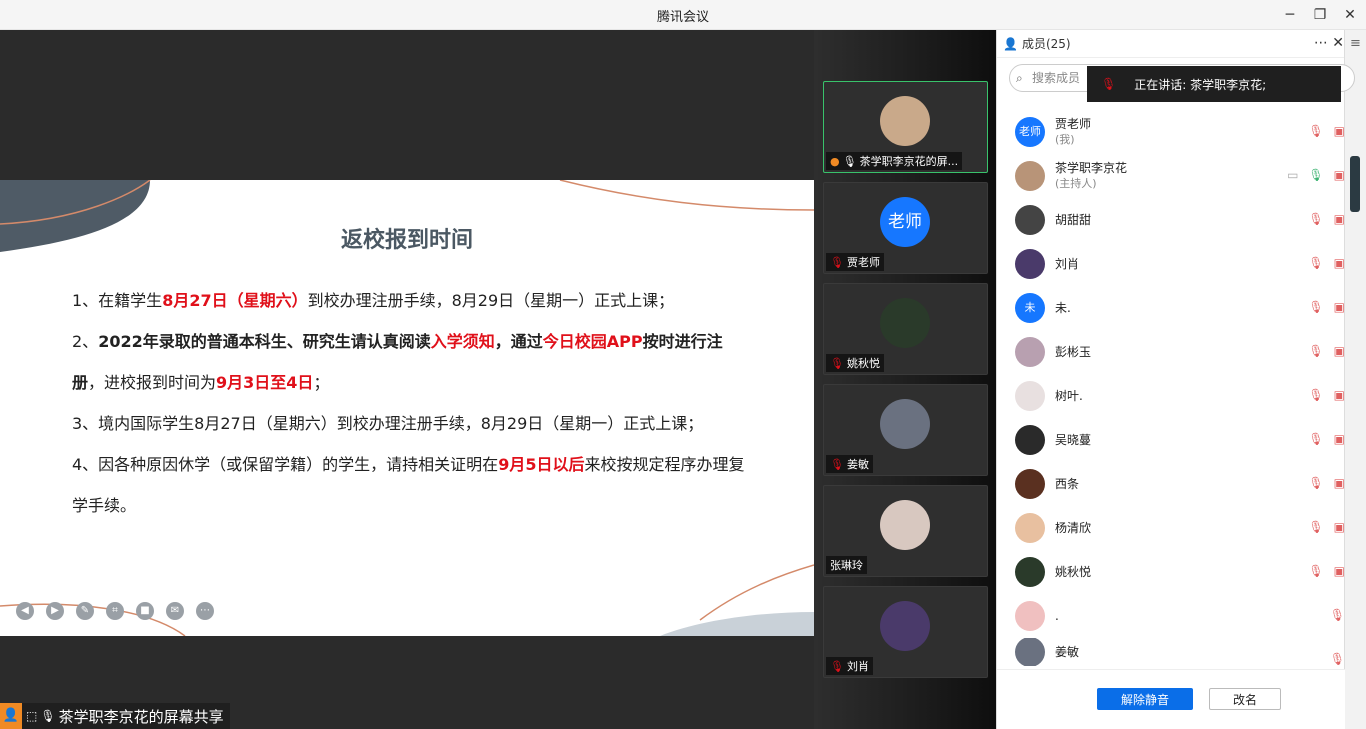 The image size is (1366, 729). Describe the element at coordinates (1171, 132) in the screenshot. I see `list-item: 老师 贾老师 (我) 🎙 ▣` at that location.